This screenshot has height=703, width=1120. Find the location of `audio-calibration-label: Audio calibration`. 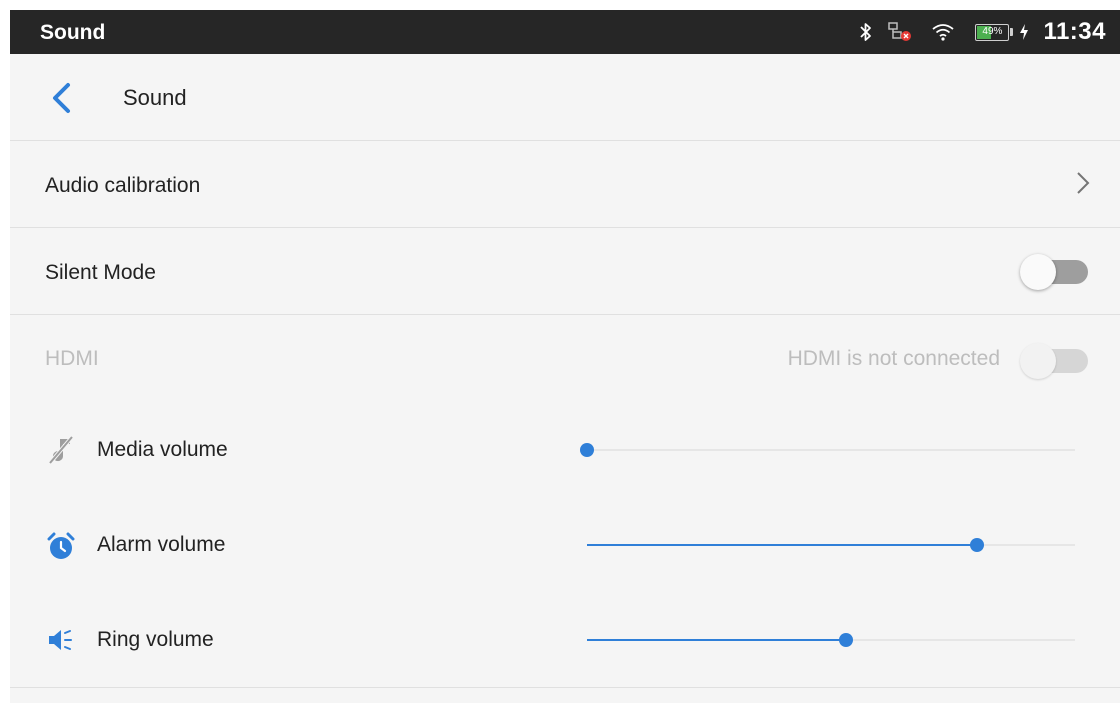

audio-calibration-label: Audio calibration is located at coordinates (123, 185).